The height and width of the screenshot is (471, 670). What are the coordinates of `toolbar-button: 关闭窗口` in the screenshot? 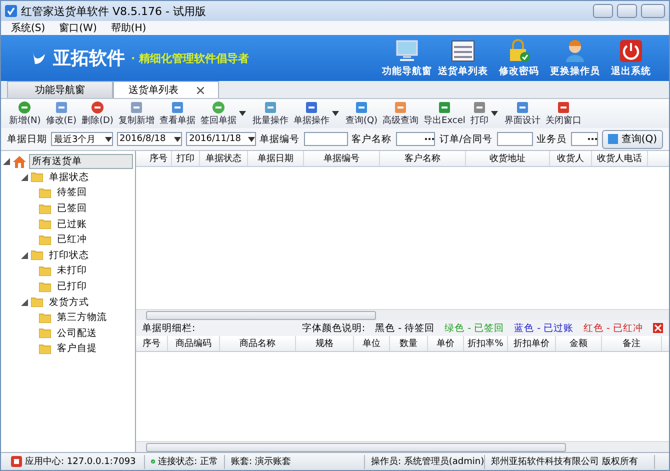 It's located at (563, 113).